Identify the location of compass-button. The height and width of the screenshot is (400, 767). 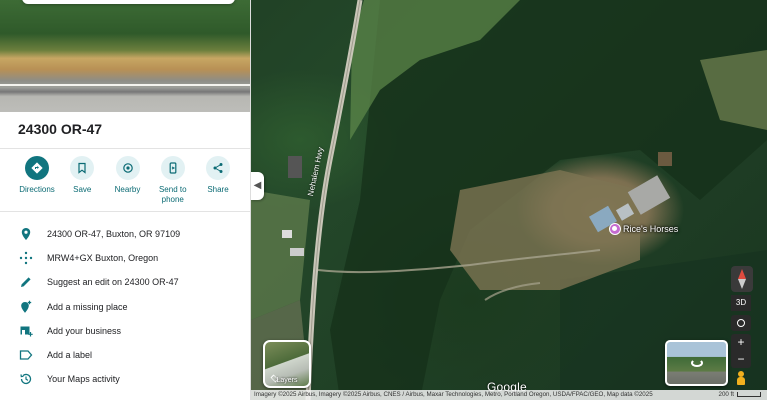
(742, 279).